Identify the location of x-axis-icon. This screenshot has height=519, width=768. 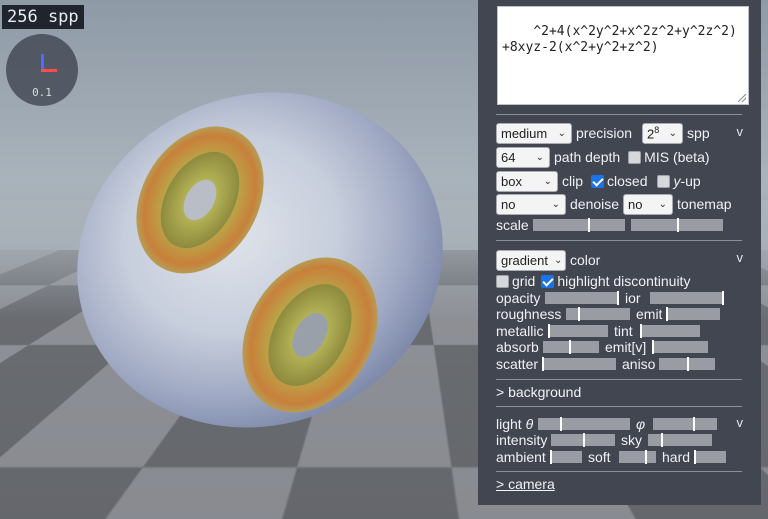
(49, 70).